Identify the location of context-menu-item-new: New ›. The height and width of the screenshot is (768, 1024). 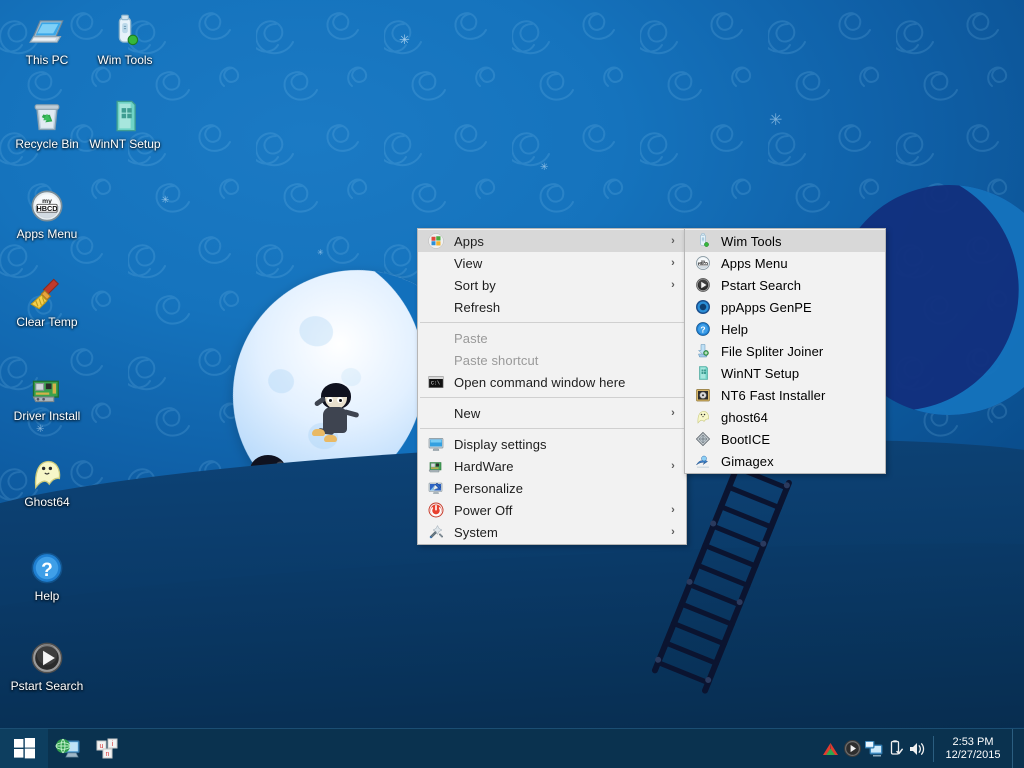
(552, 413).